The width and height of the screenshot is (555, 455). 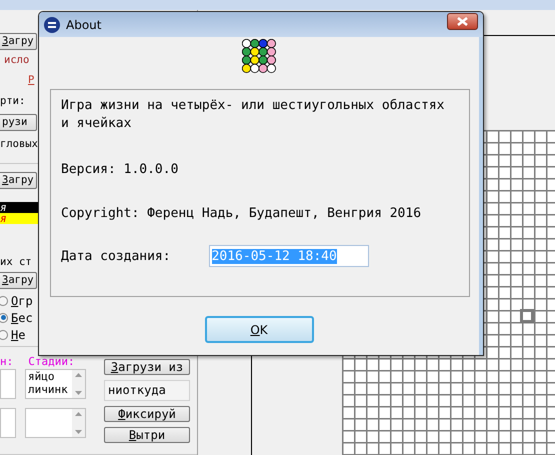 I want to click on date-label: Дата создания:, so click(x=116, y=256).